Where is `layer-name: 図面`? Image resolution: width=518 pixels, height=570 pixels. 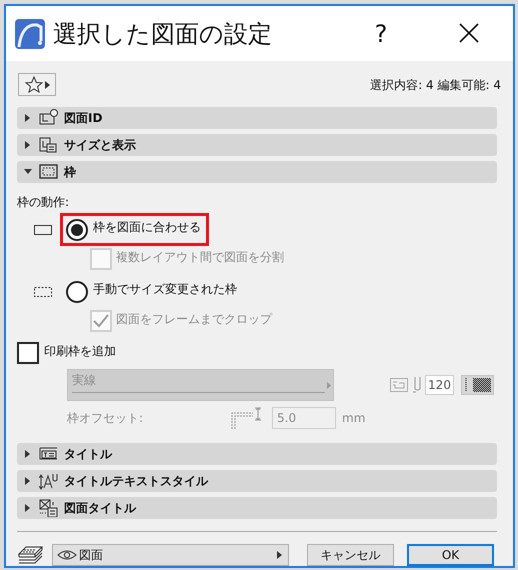
layer-name: 図面 is located at coordinates (91, 555).